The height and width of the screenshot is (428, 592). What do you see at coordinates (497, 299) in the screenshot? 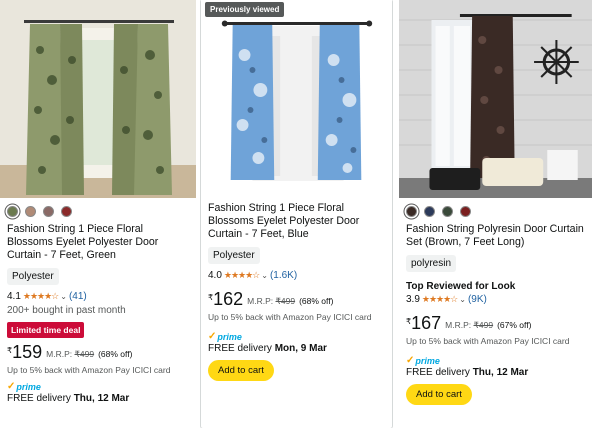
I see `rating-row: 3.9 ★★★★☆ ⌄ (9K)` at bounding box center [497, 299].